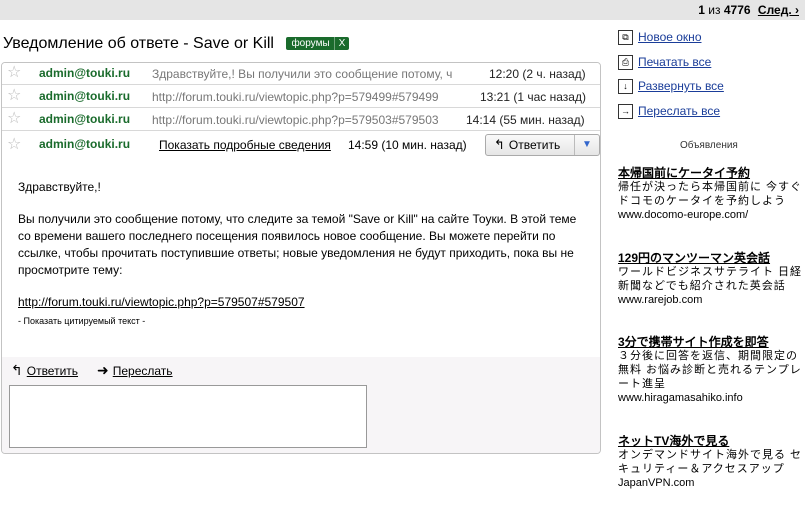 The height and width of the screenshot is (507, 805). What do you see at coordinates (534, 145) in the screenshot?
I see `reply-button-label: Ответить` at bounding box center [534, 145].